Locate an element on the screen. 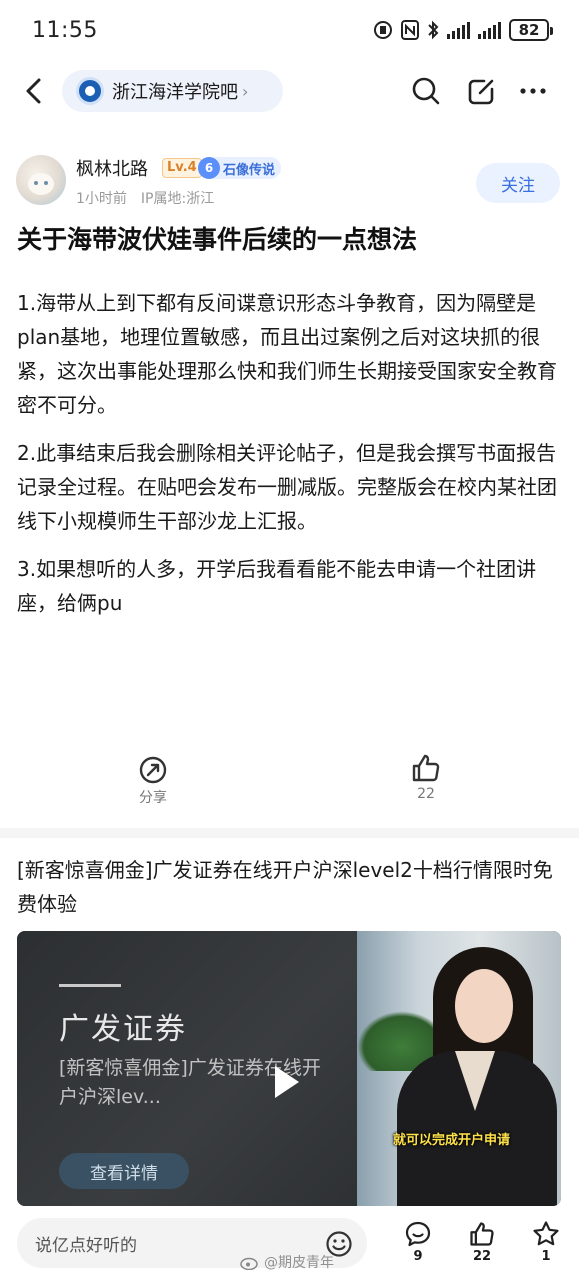 This screenshot has height=1280, width=579. post-like-button: 22 is located at coordinates (426, 777).